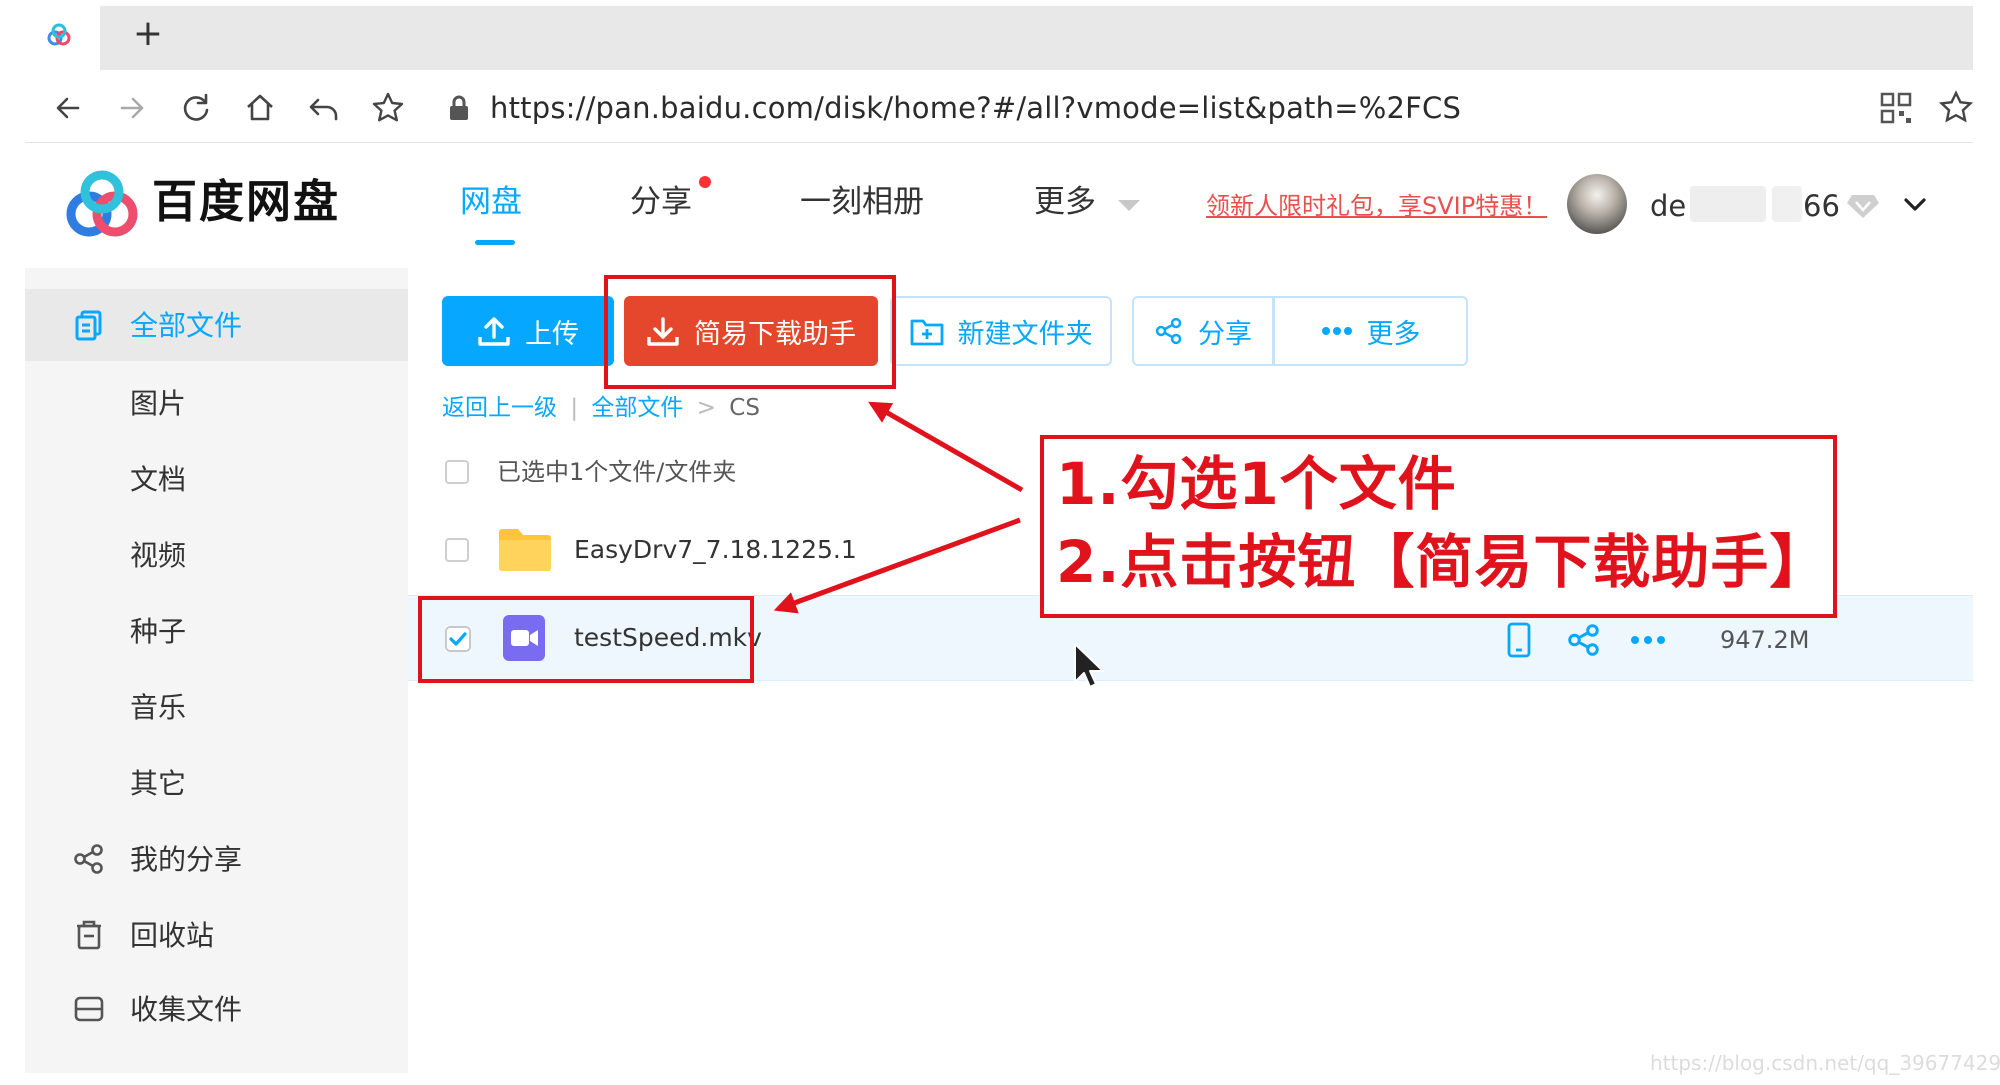 The height and width of the screenshot is (1085, 2000). What do you see at coordinates (158, 480) in the screenshot?
I see `sidebar-item-documents: 文档` at bounding box center [158, 480].